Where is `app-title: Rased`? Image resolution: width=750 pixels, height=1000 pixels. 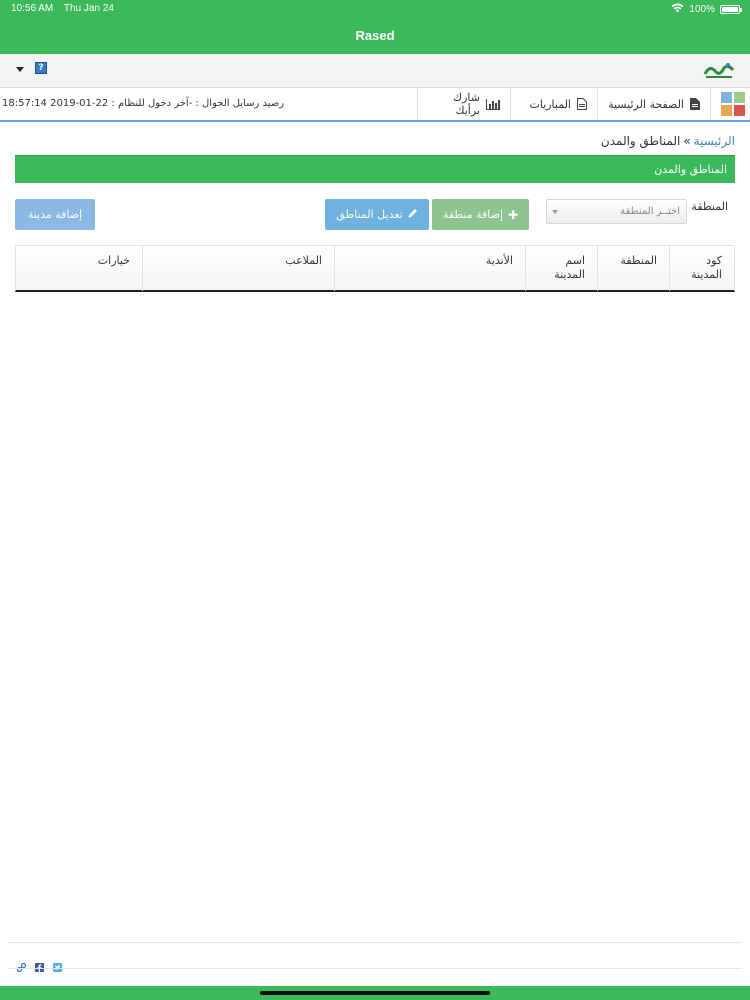
app-title: Rased is located at coordinates (375, 35).